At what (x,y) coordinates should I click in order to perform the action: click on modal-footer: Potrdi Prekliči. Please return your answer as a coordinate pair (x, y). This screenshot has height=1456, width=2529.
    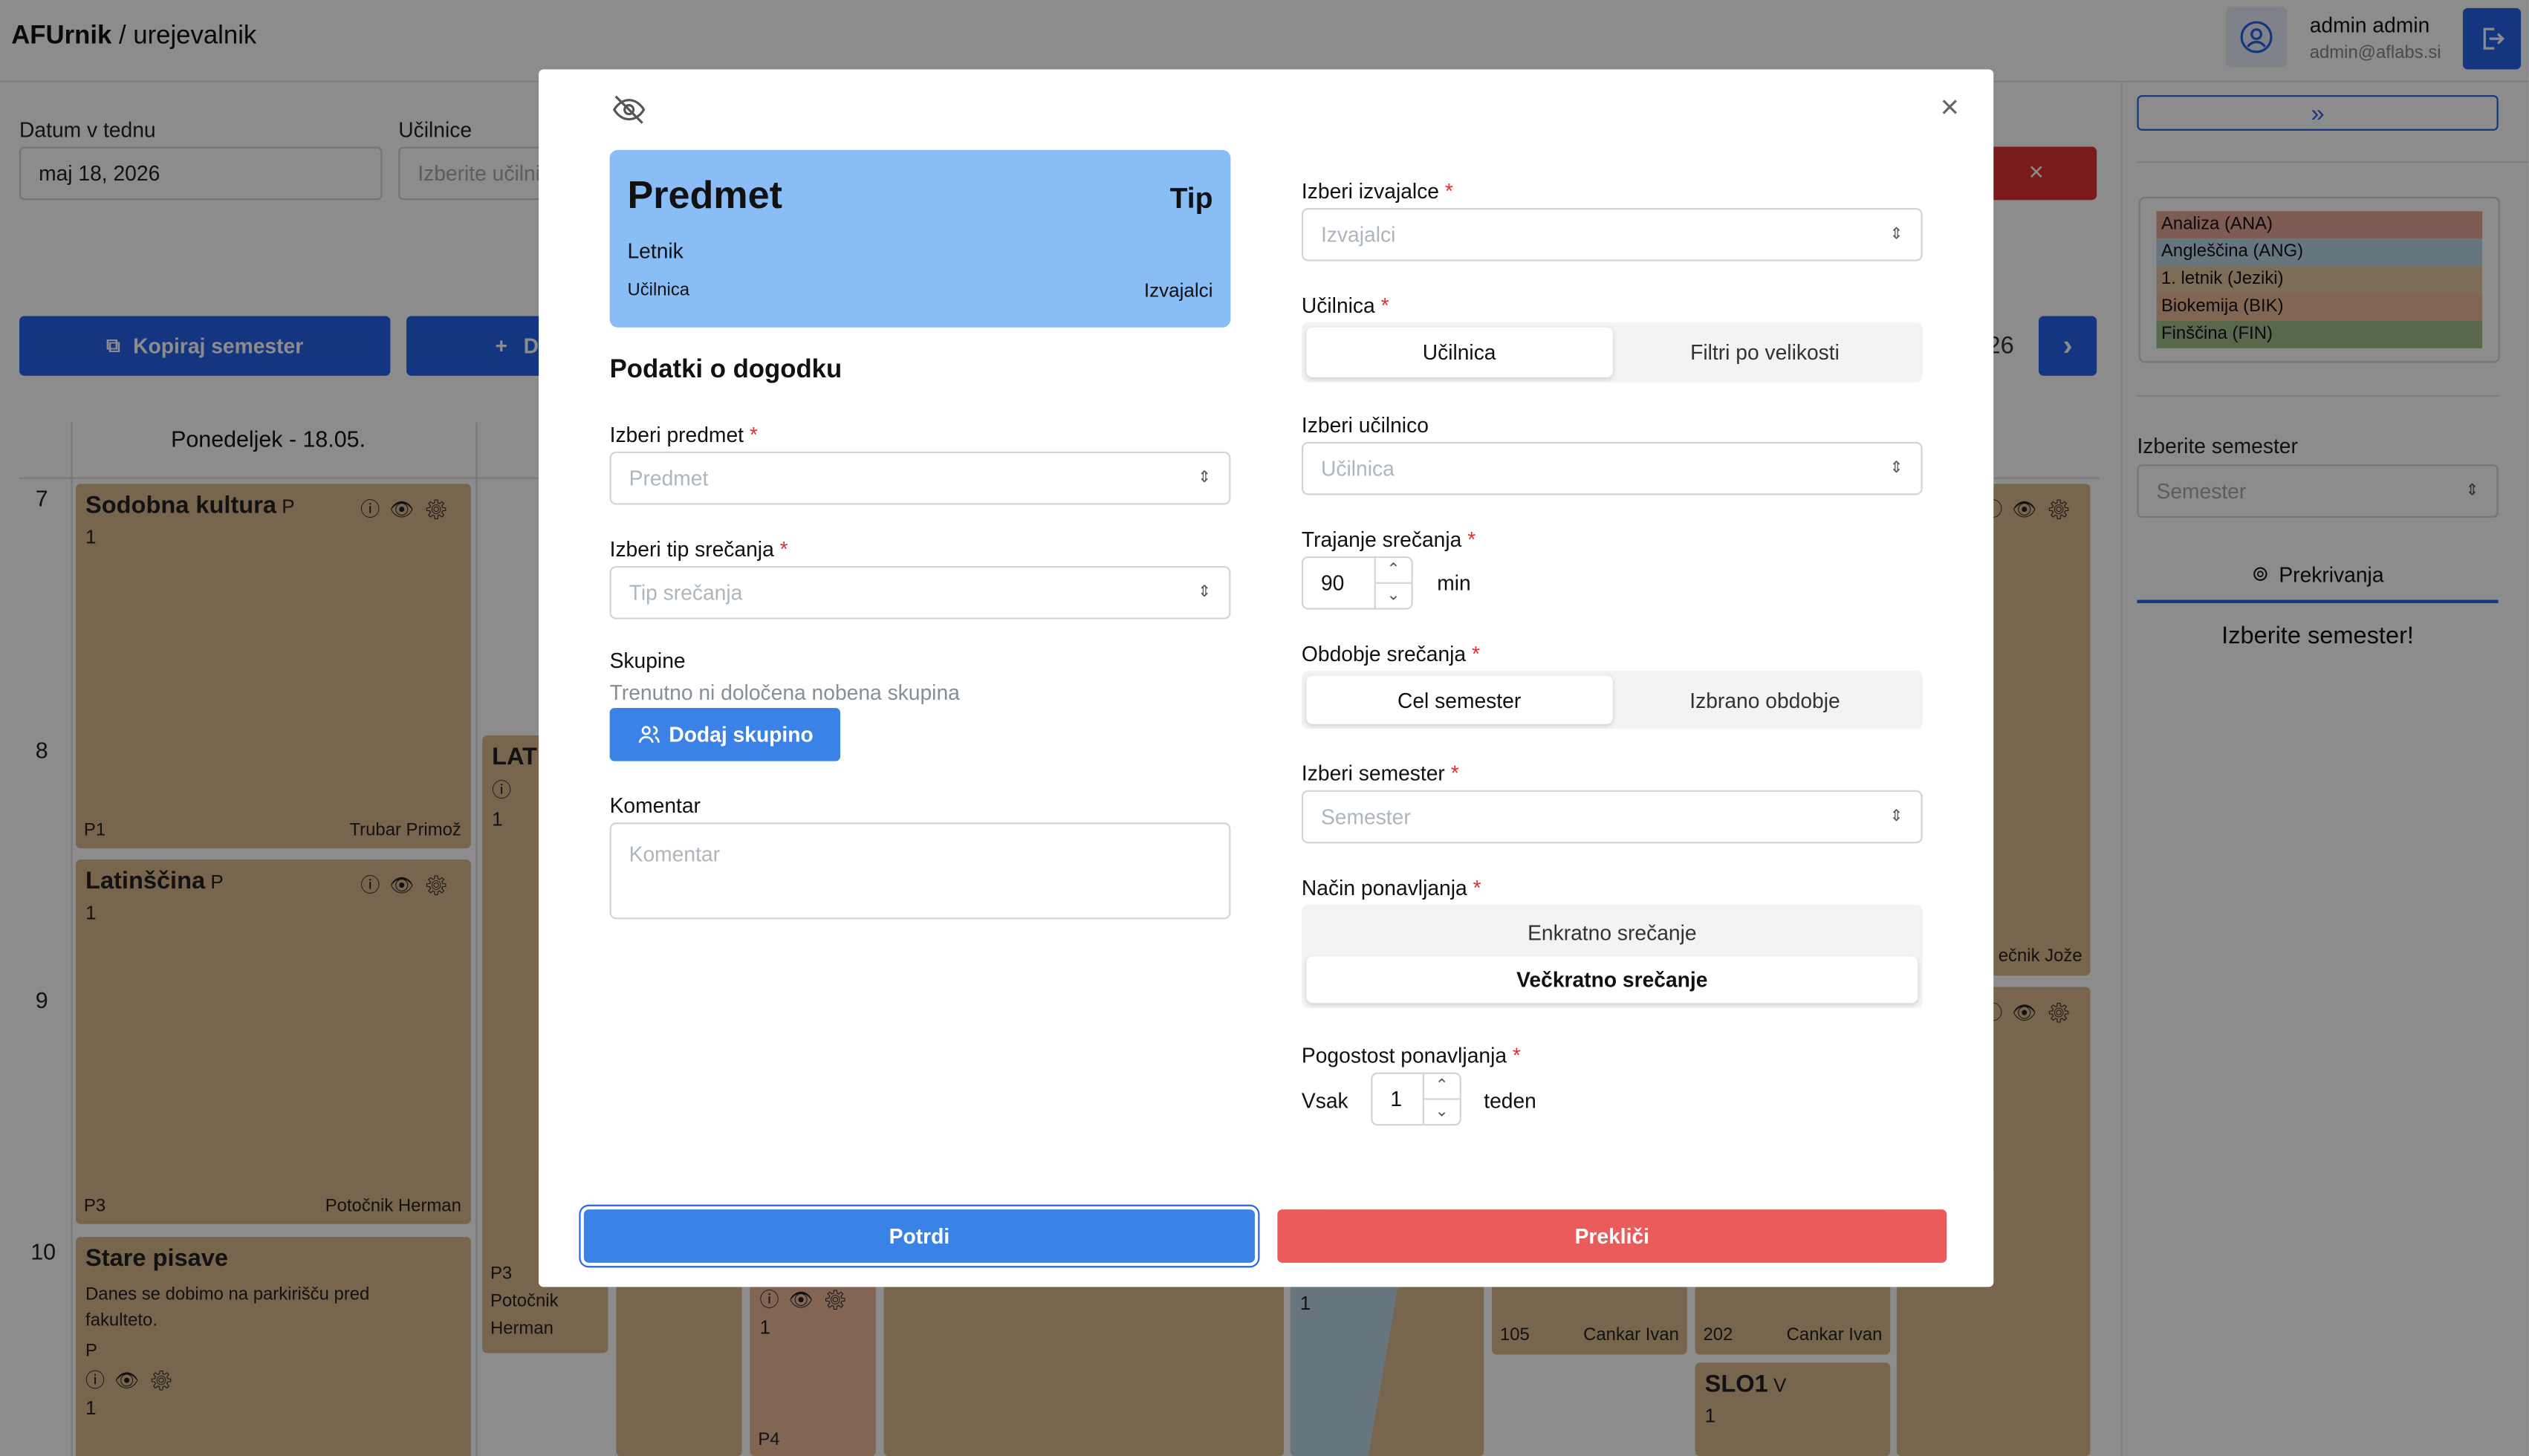
    Looking at the image, I should click on (1266, 1229).